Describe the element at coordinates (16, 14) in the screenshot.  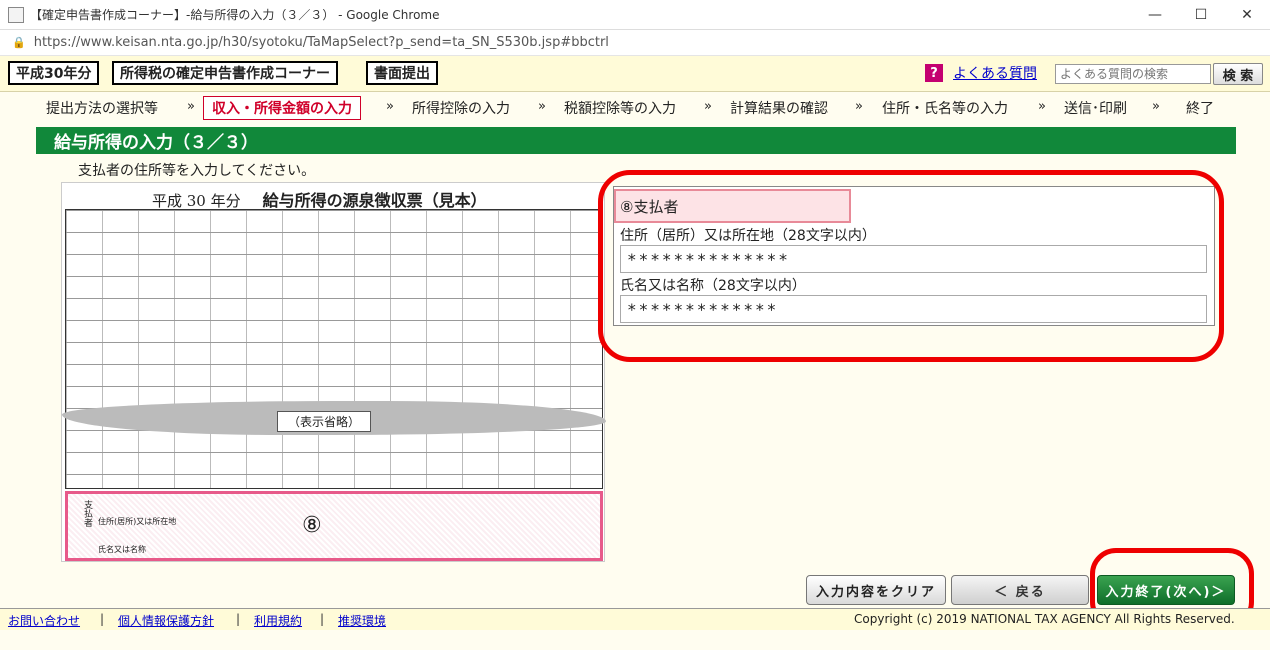
I see `page-favicon-icon` at that location.